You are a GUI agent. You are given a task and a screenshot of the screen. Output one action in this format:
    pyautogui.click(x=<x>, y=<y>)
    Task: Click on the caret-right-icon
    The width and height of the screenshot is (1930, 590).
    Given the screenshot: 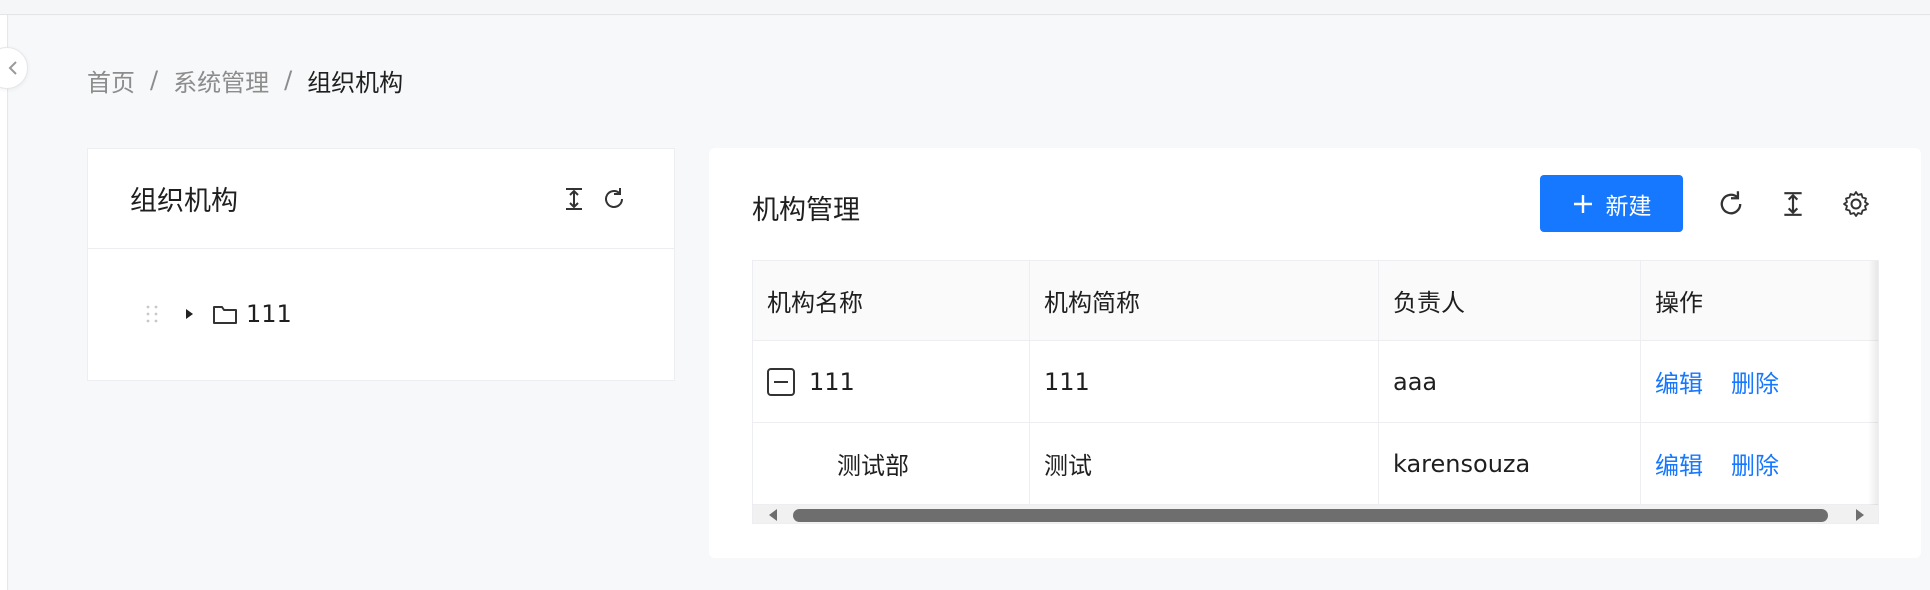 What is the action you would take?
    pyautogui.click(x=189, y=314)
    